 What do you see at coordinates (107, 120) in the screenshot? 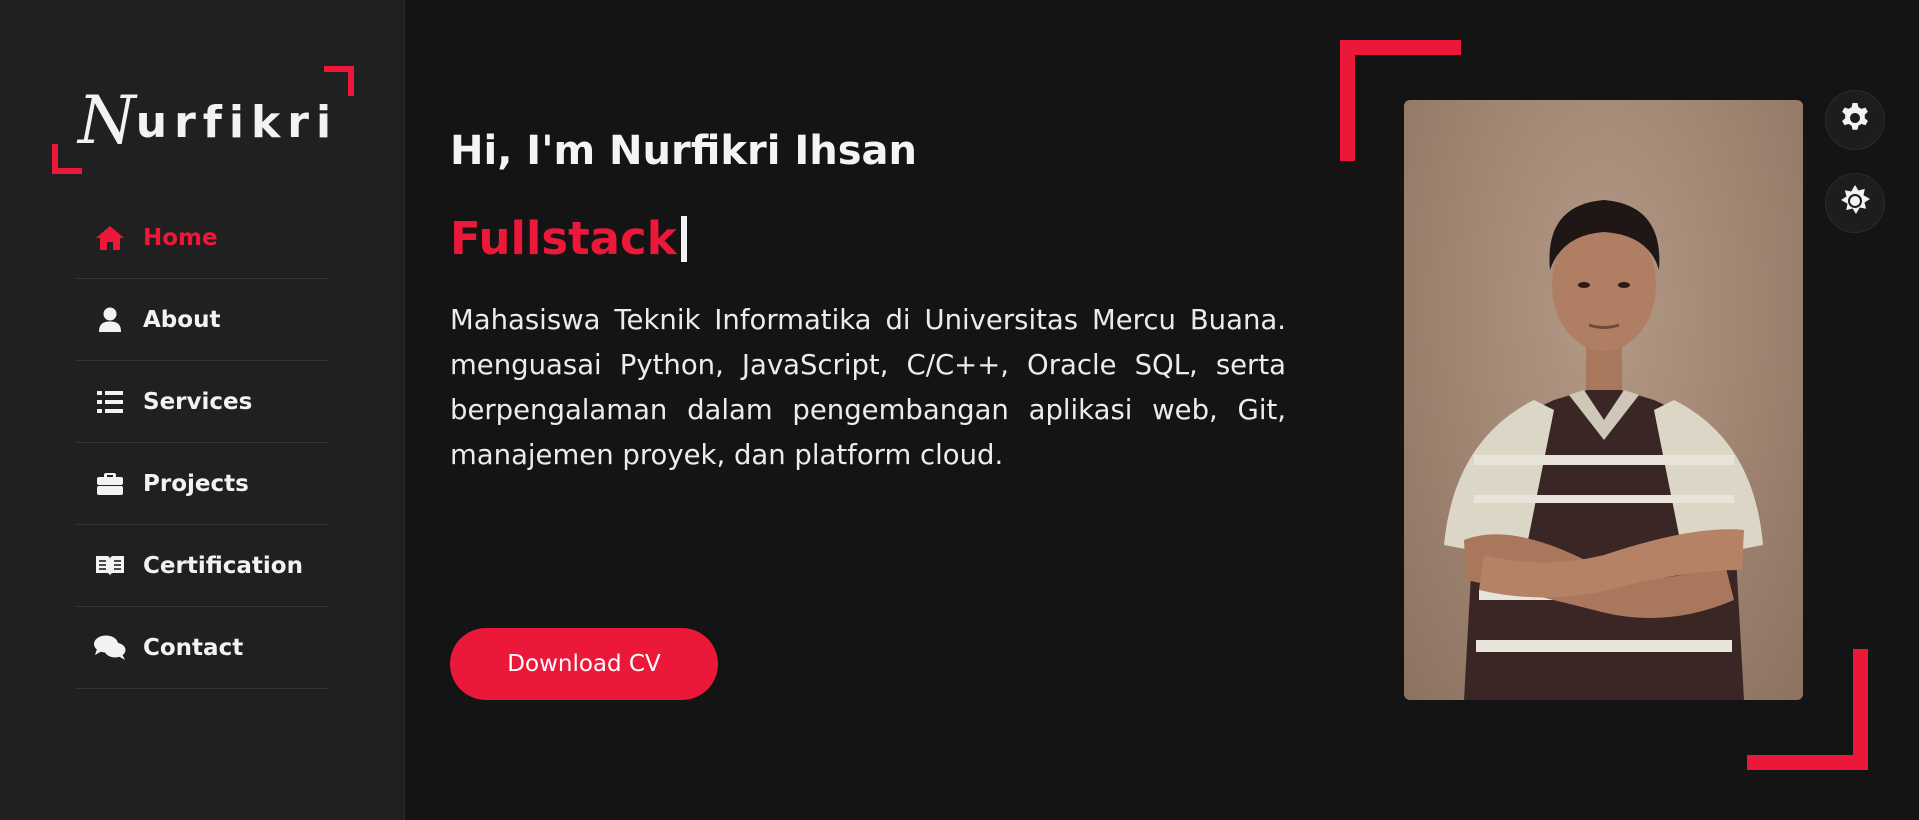
I see `logo-initial: N` at bounding box center [107, 120].